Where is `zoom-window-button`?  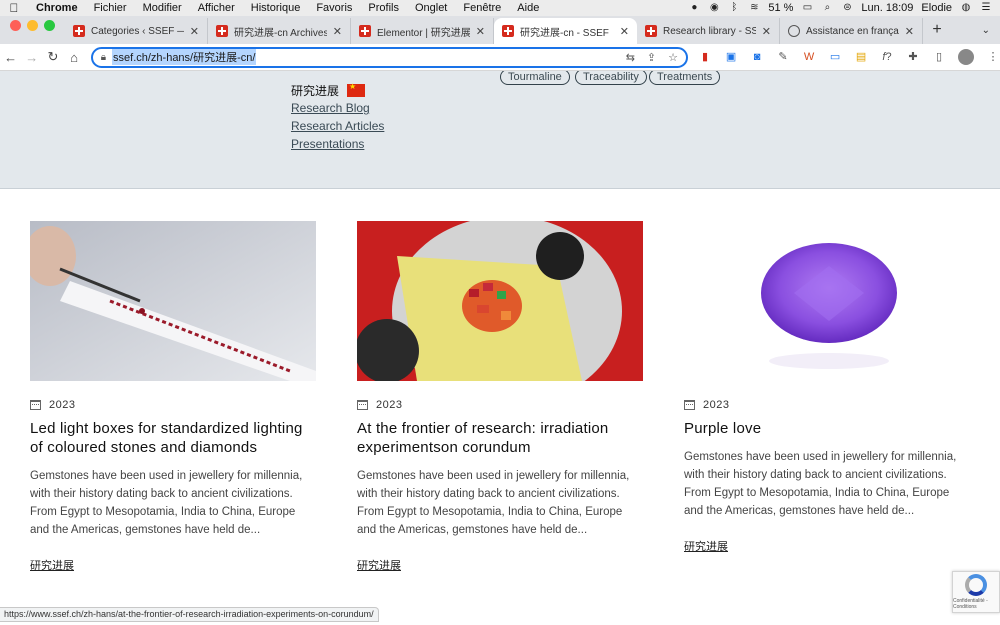 zoom-window-button is located at coordinates (49, 25).